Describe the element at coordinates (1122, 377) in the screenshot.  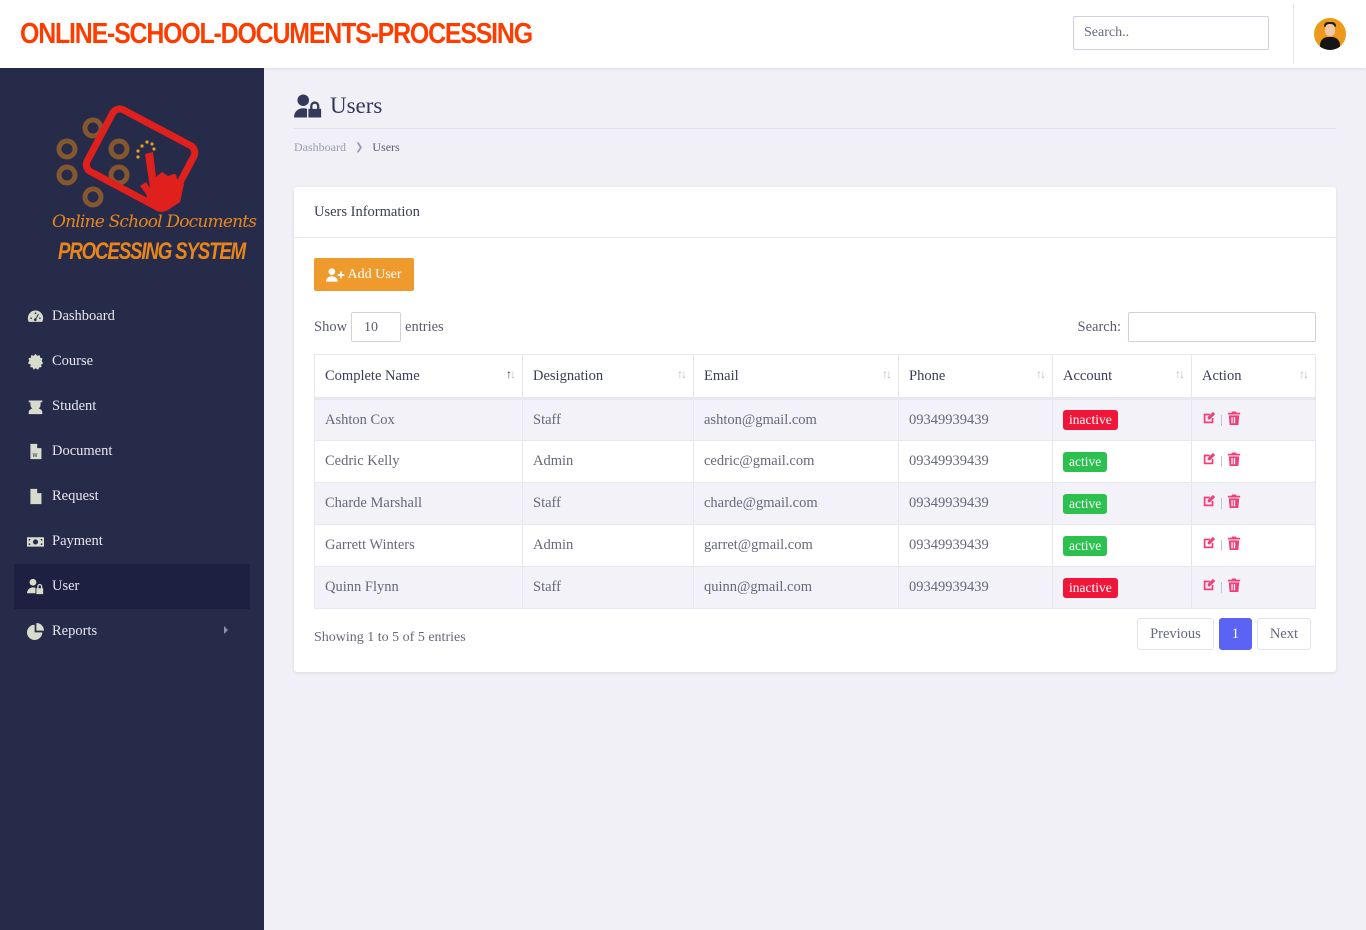
I see `column-header-account: Account ↑↓` at that location.